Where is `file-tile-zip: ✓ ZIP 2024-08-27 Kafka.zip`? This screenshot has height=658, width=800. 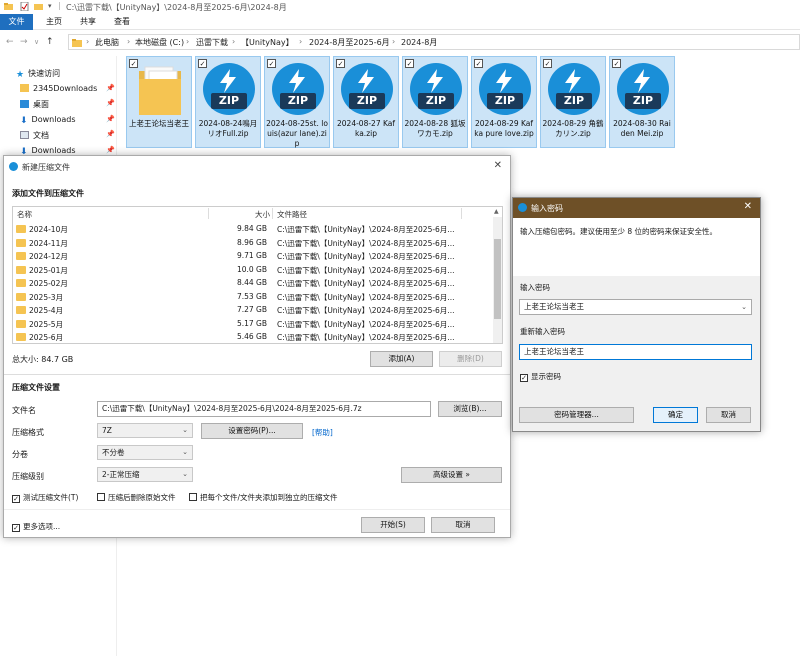 file-tile-zip: ✓ ZIP 2024-08-27 Kafka.zip is located at coordinates (366, 102).